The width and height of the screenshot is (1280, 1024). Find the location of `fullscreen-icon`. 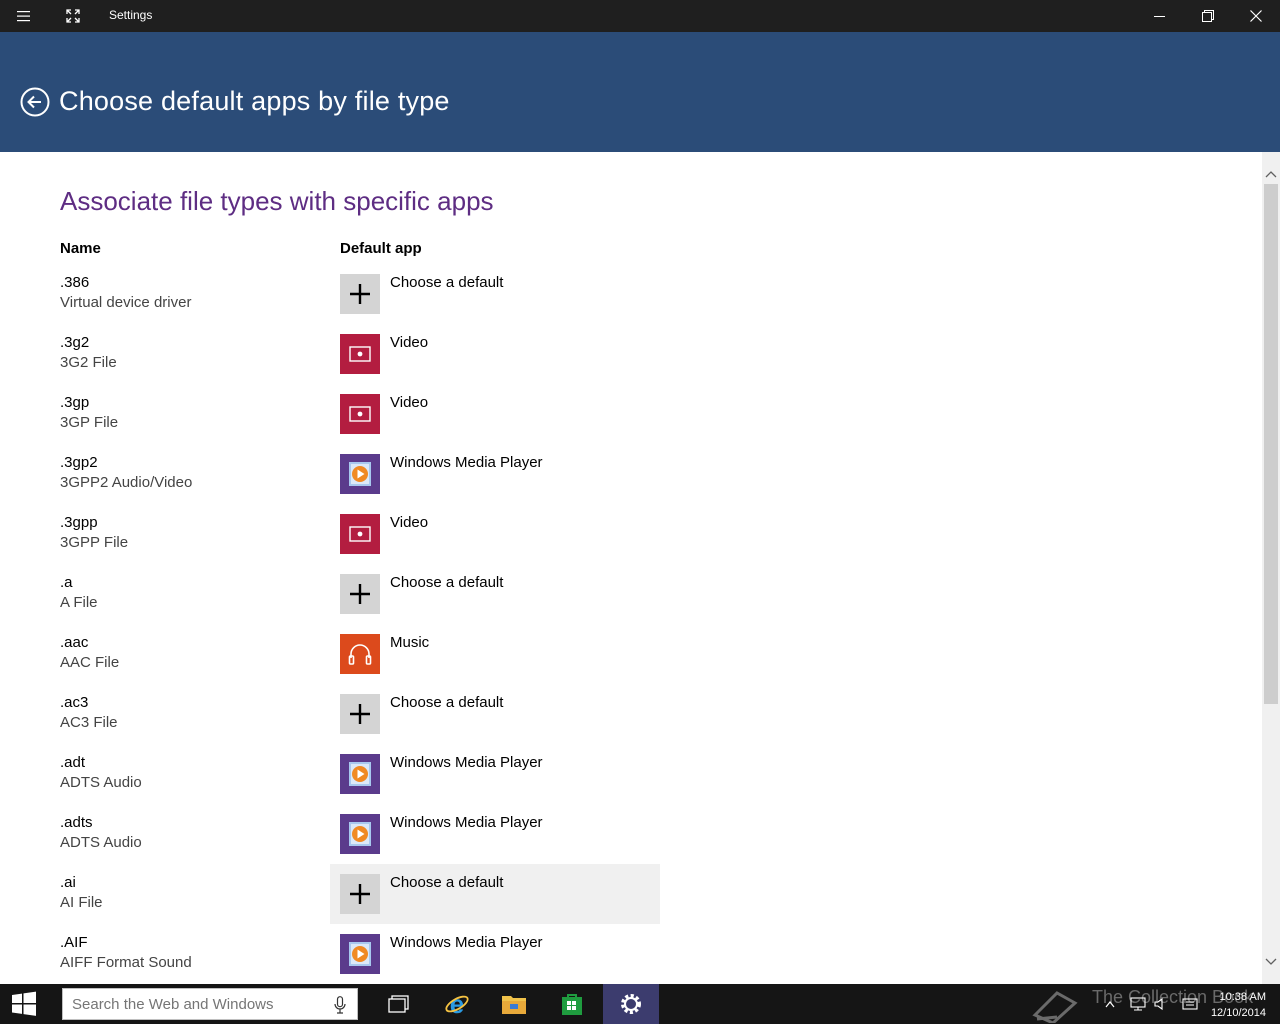

fullscreen-icon is located at coordinates (73, 16).